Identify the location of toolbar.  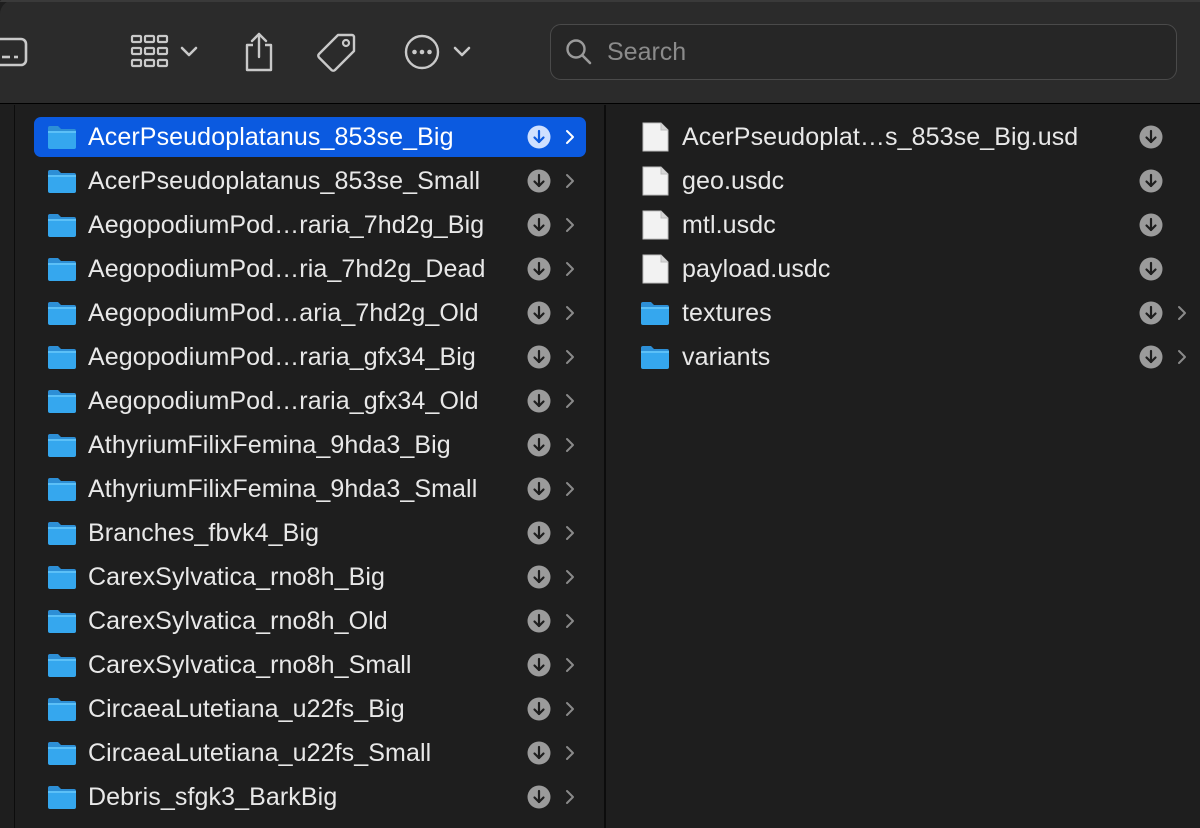
(600, 52).